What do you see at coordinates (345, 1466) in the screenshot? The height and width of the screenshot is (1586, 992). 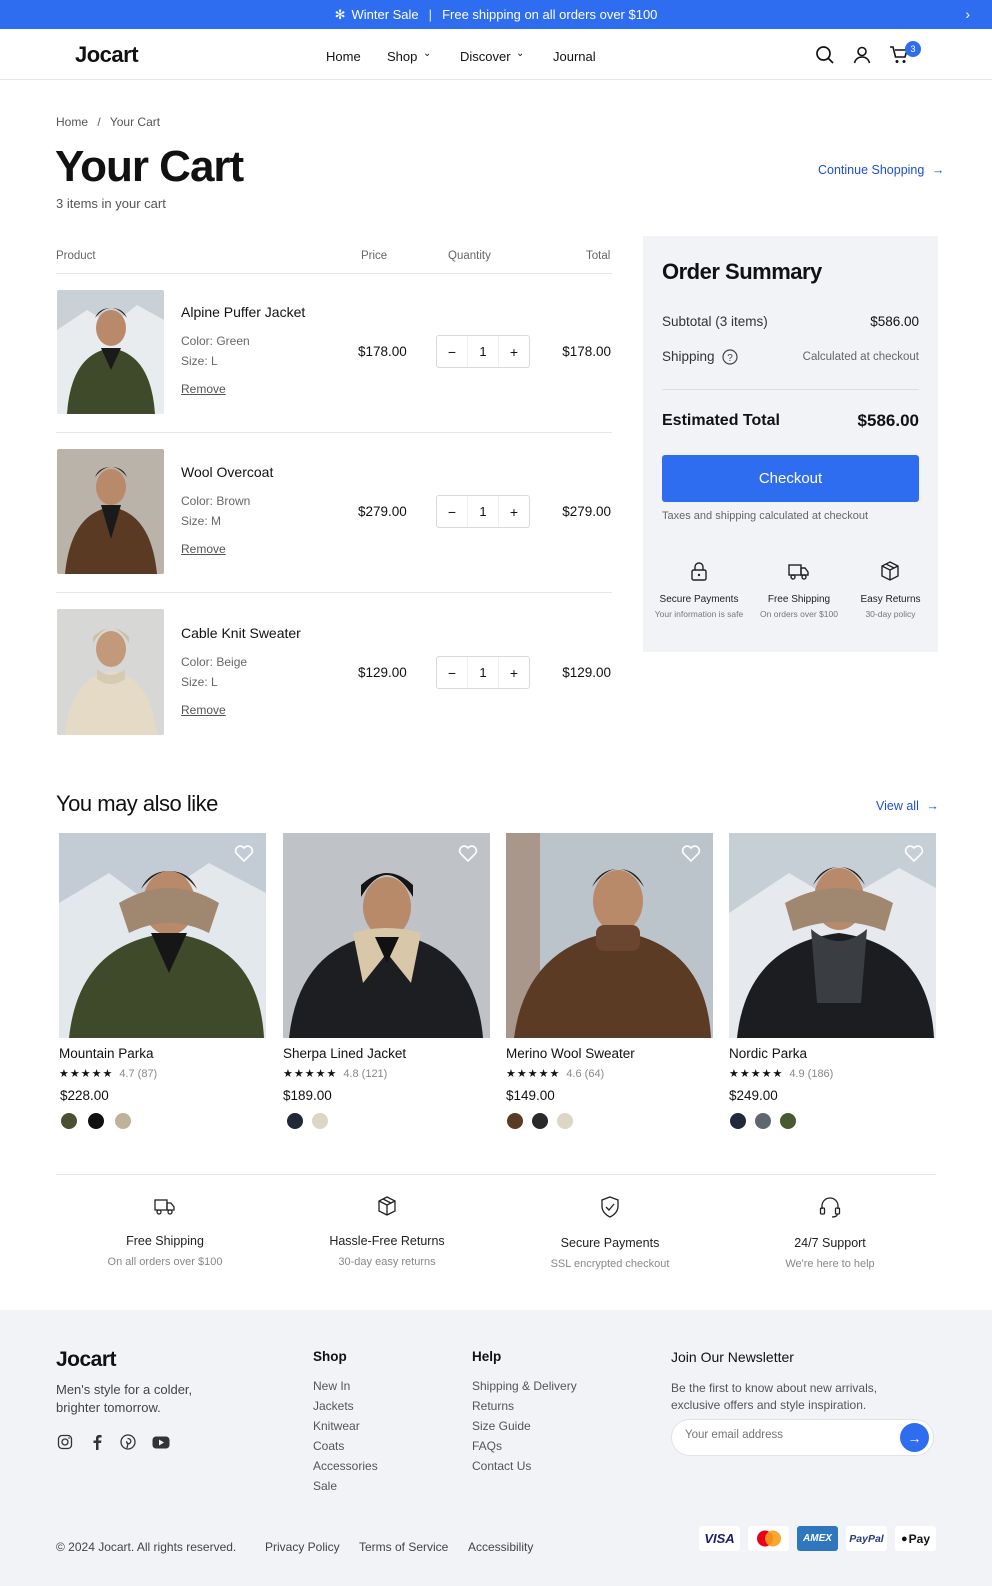 I see `footer-link: Accessories` at bounding box center [345, 1466].